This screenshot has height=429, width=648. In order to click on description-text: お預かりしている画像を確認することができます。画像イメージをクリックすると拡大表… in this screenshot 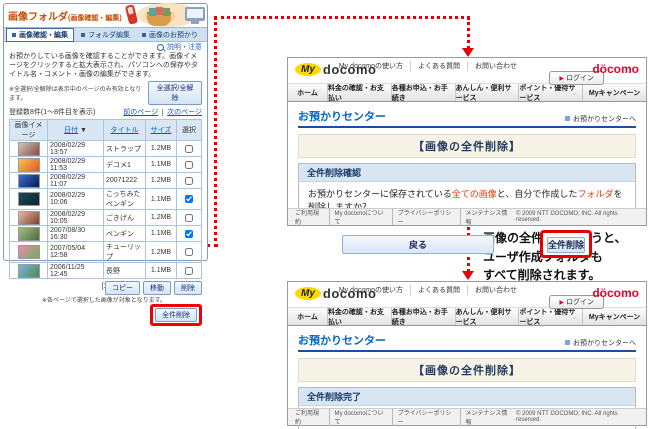, I will do `click(103, 65)`.